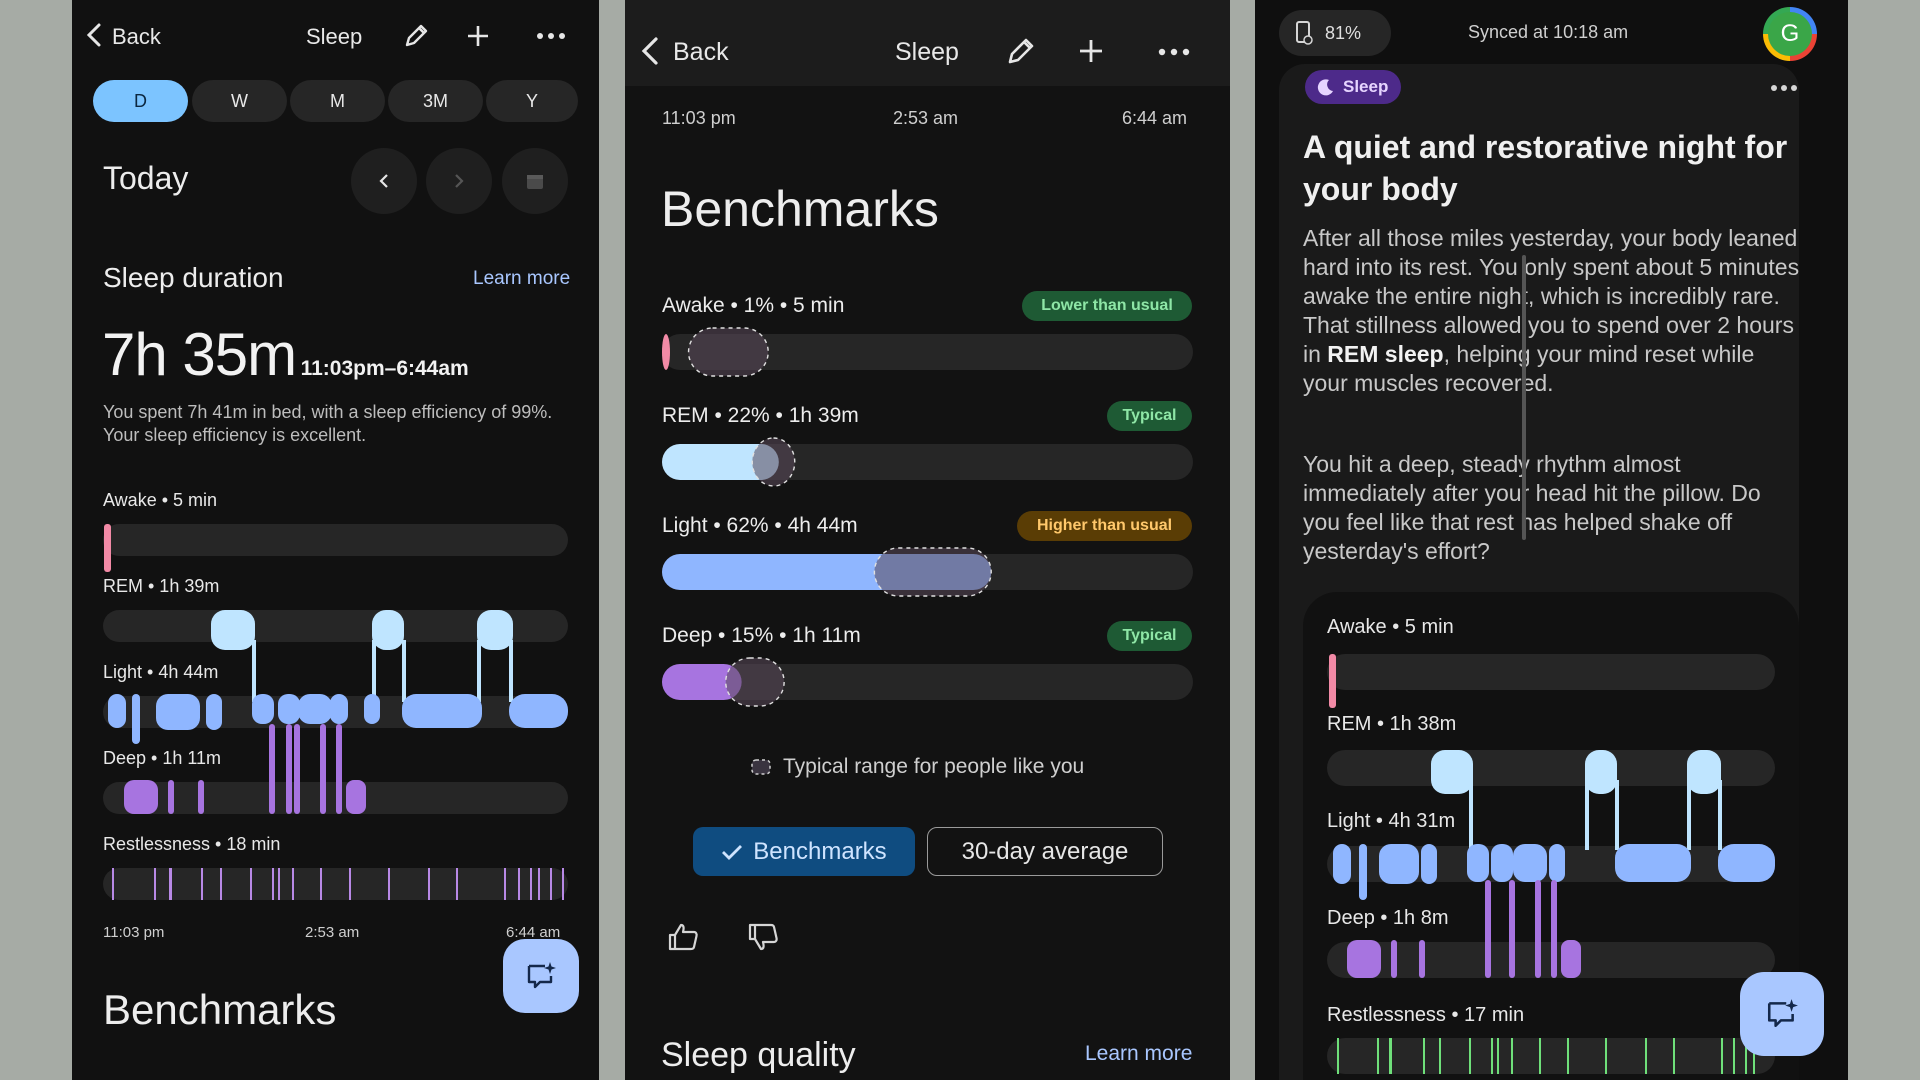 This screenshot has width=1920, height=1080. What do you see at coordinates (763, 937) in the screenshot?
I see `thumbs-down-icon` at bounding box center [763, 937].